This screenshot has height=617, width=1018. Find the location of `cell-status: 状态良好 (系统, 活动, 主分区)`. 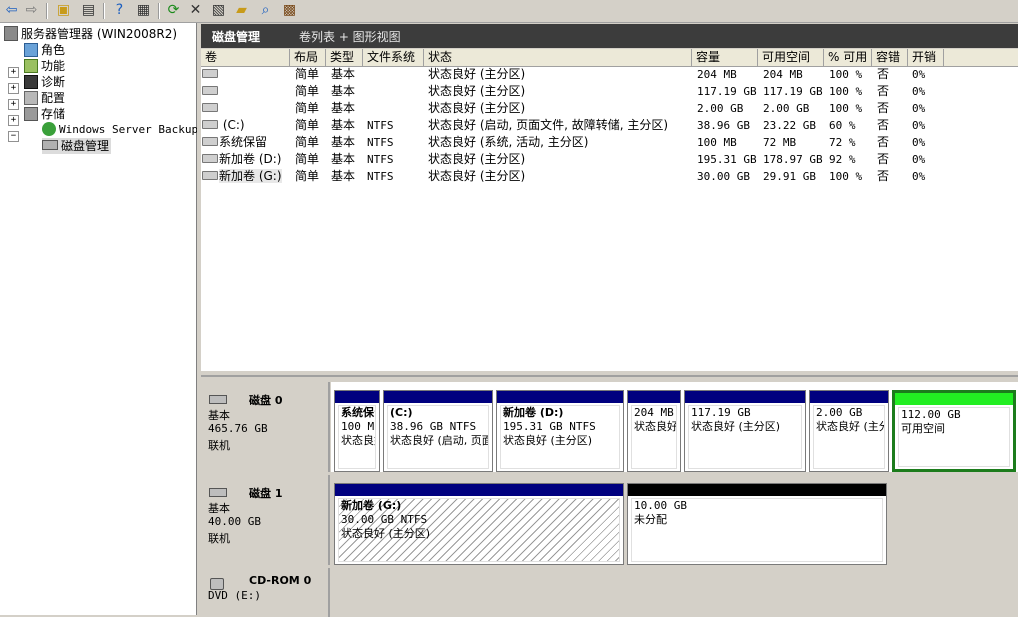

cell-status: 状态良好 (系统, 活动, 主分区) is located at coordinates (508, 142).